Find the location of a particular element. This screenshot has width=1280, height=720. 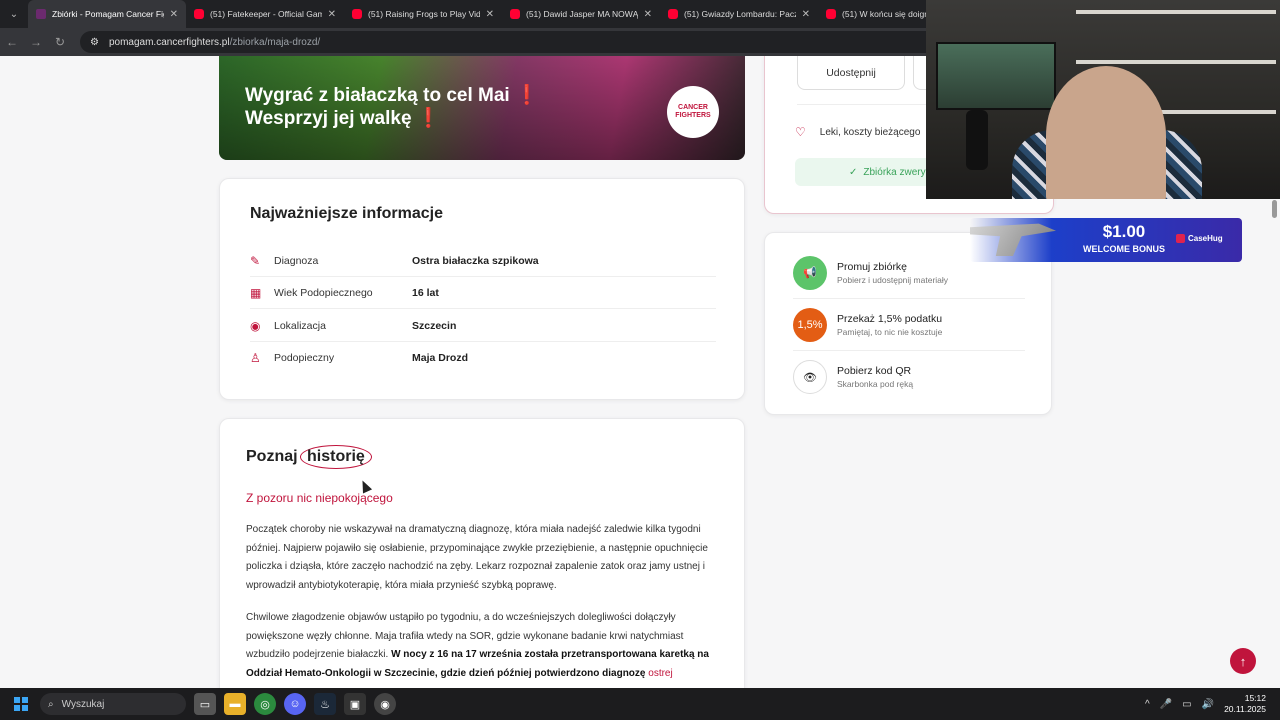

microphone-icon: 🎤 is located at coordinates (1166, 704).